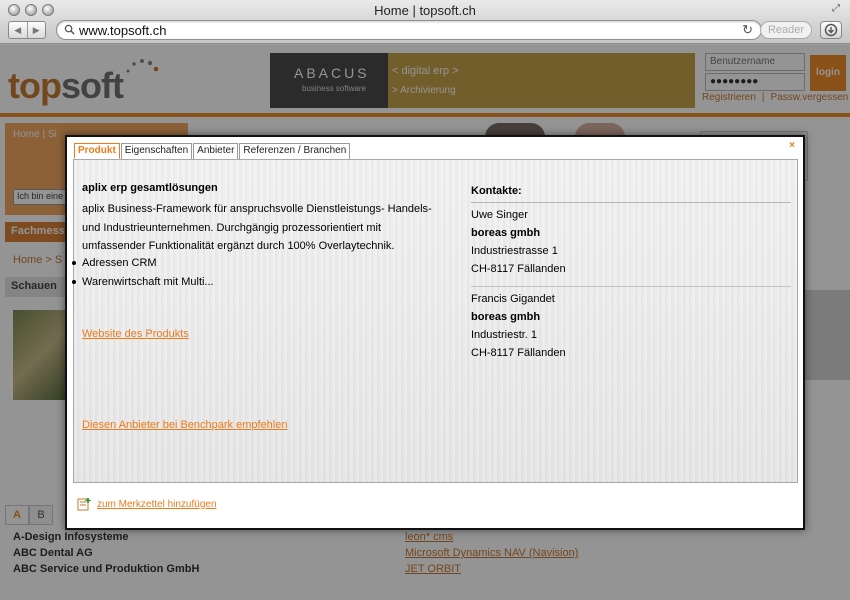 Image resolution: width=850 pixels, height=600 pixels. What do you see at coordinates (504, 335) in the screenshot?
I see `contact-street: Industriestr. 1` at bounding box center [504, 335].